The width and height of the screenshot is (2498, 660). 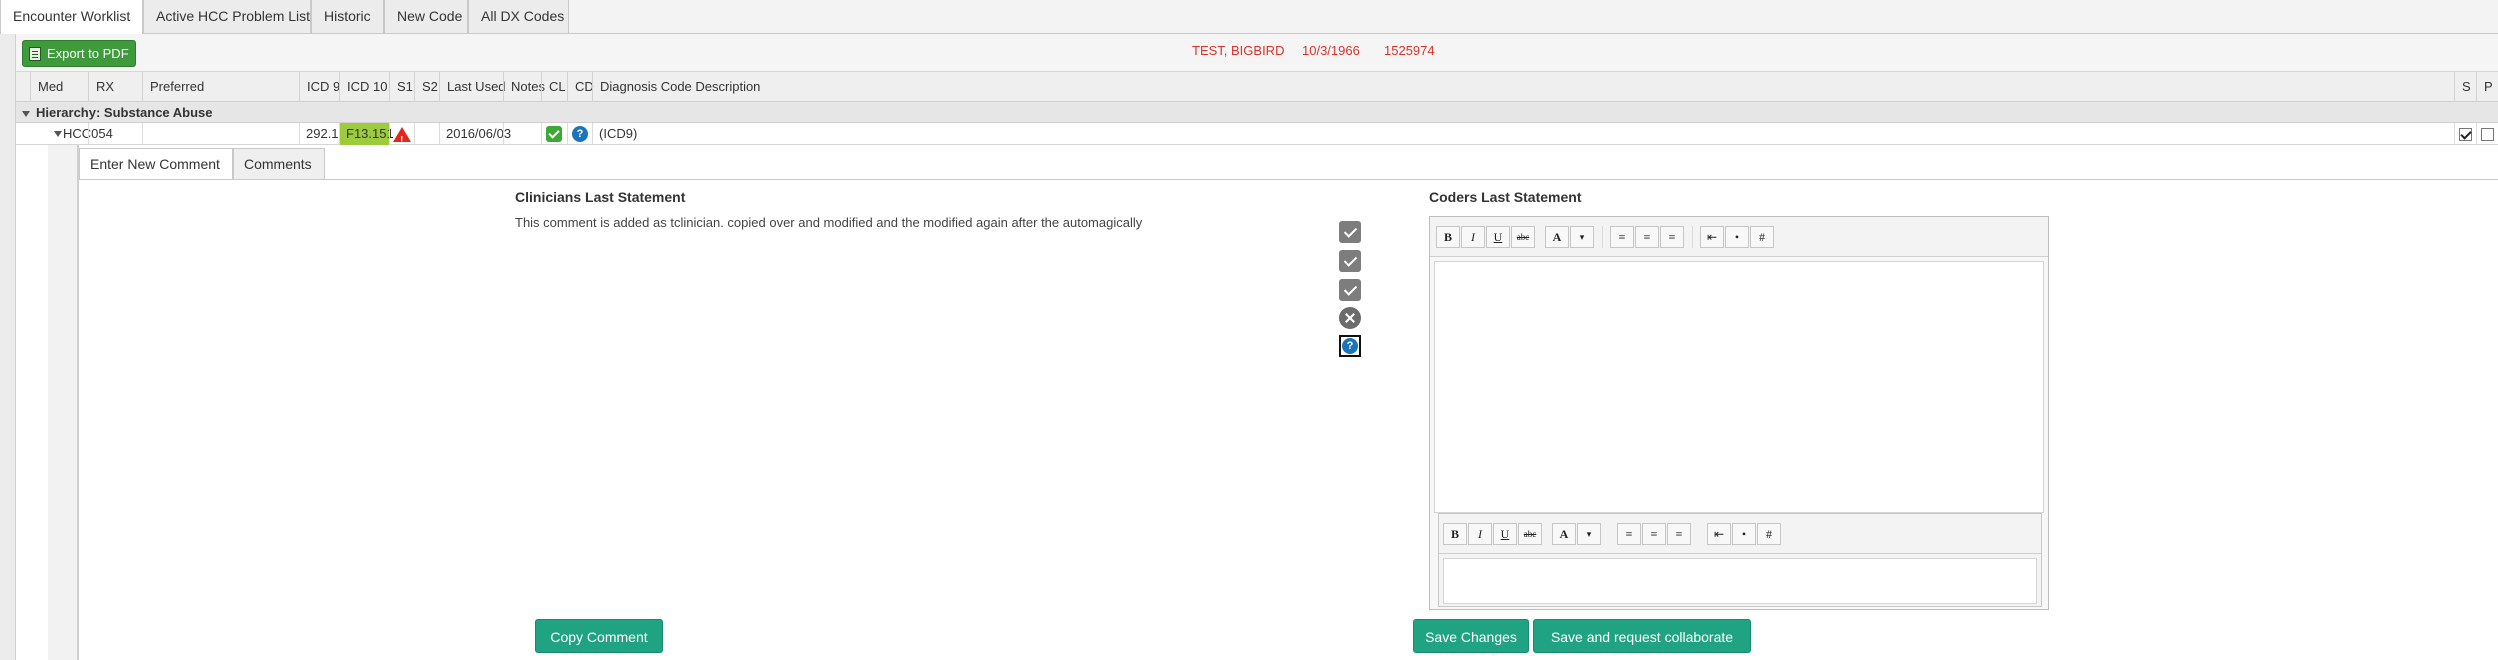 I want to click on col-header-cd: CD, so click(x=580, y=87).